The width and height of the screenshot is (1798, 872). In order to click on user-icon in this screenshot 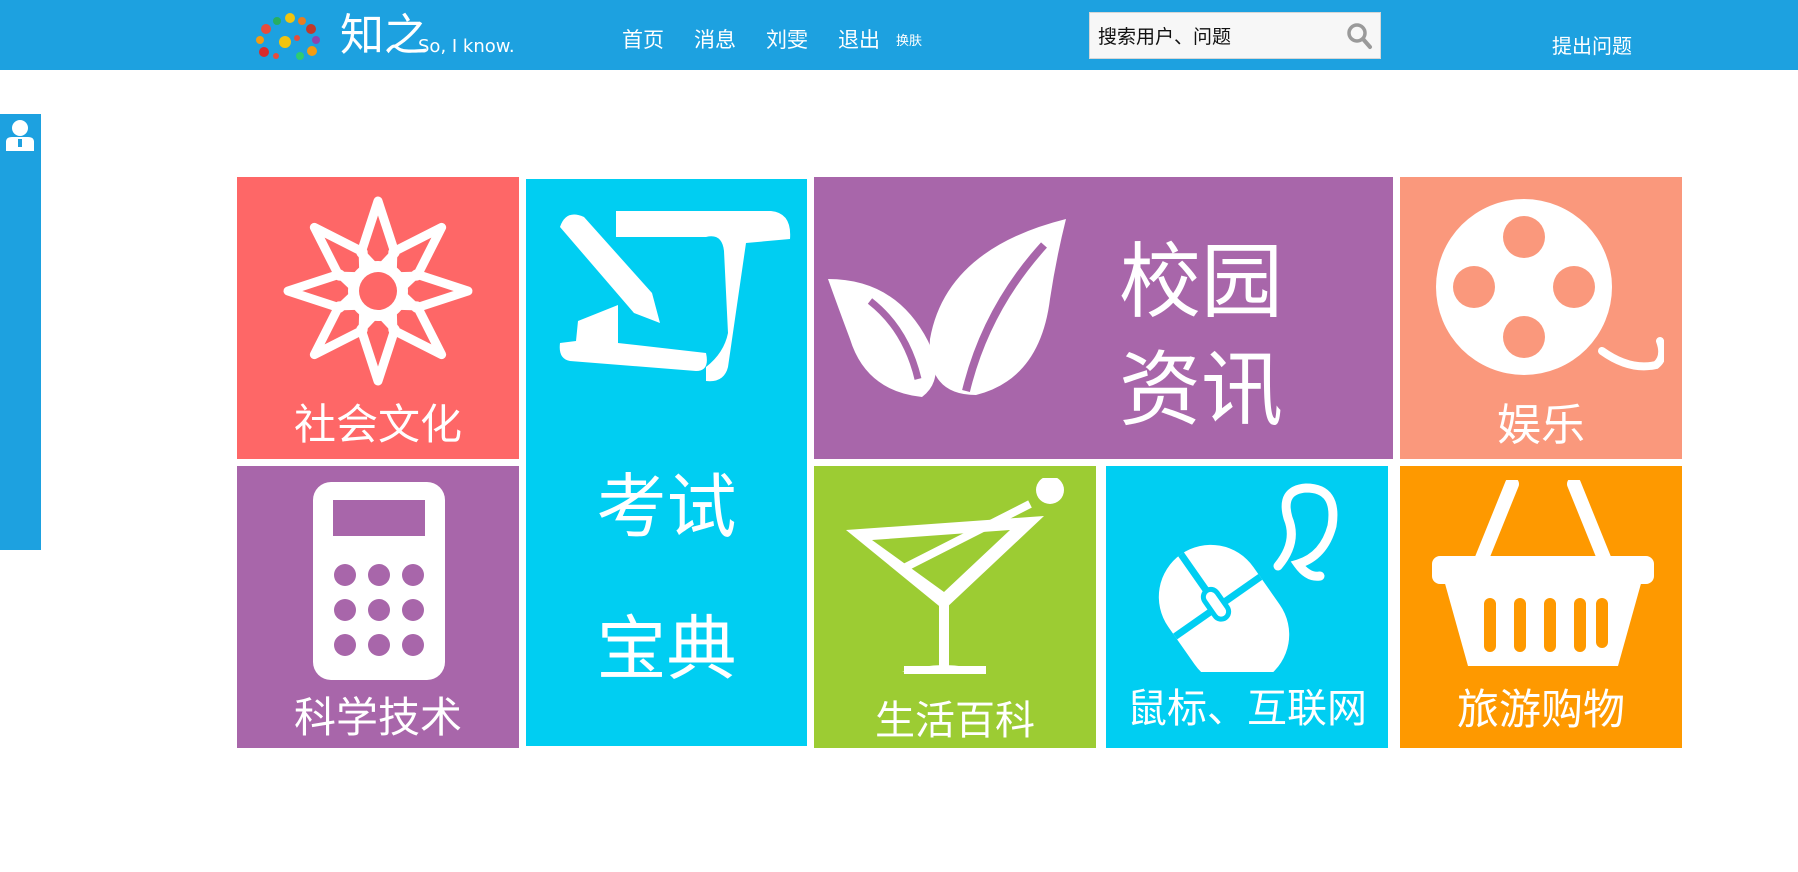, I will do `click(20, 135)`.